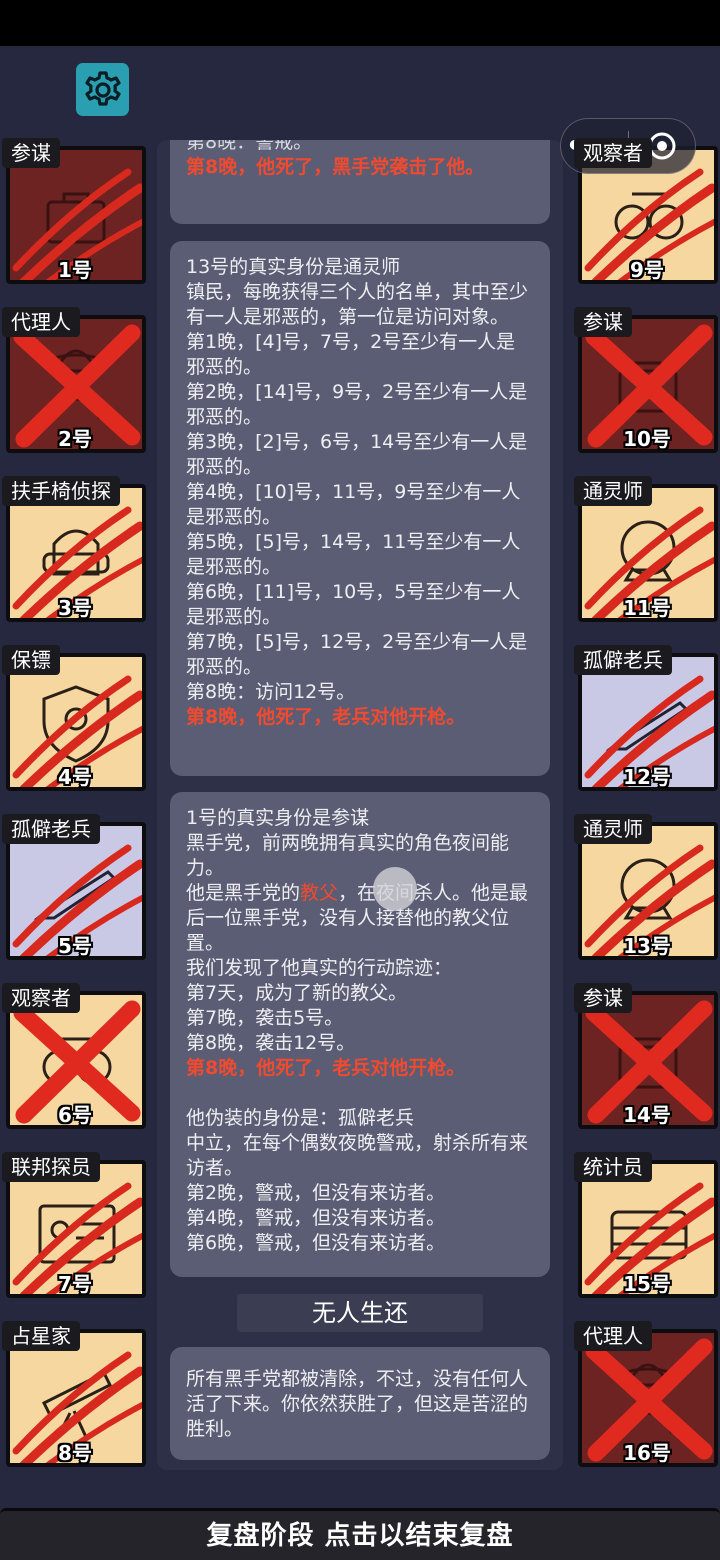  I want to click on player-number: 15号, so click(647, 1284).